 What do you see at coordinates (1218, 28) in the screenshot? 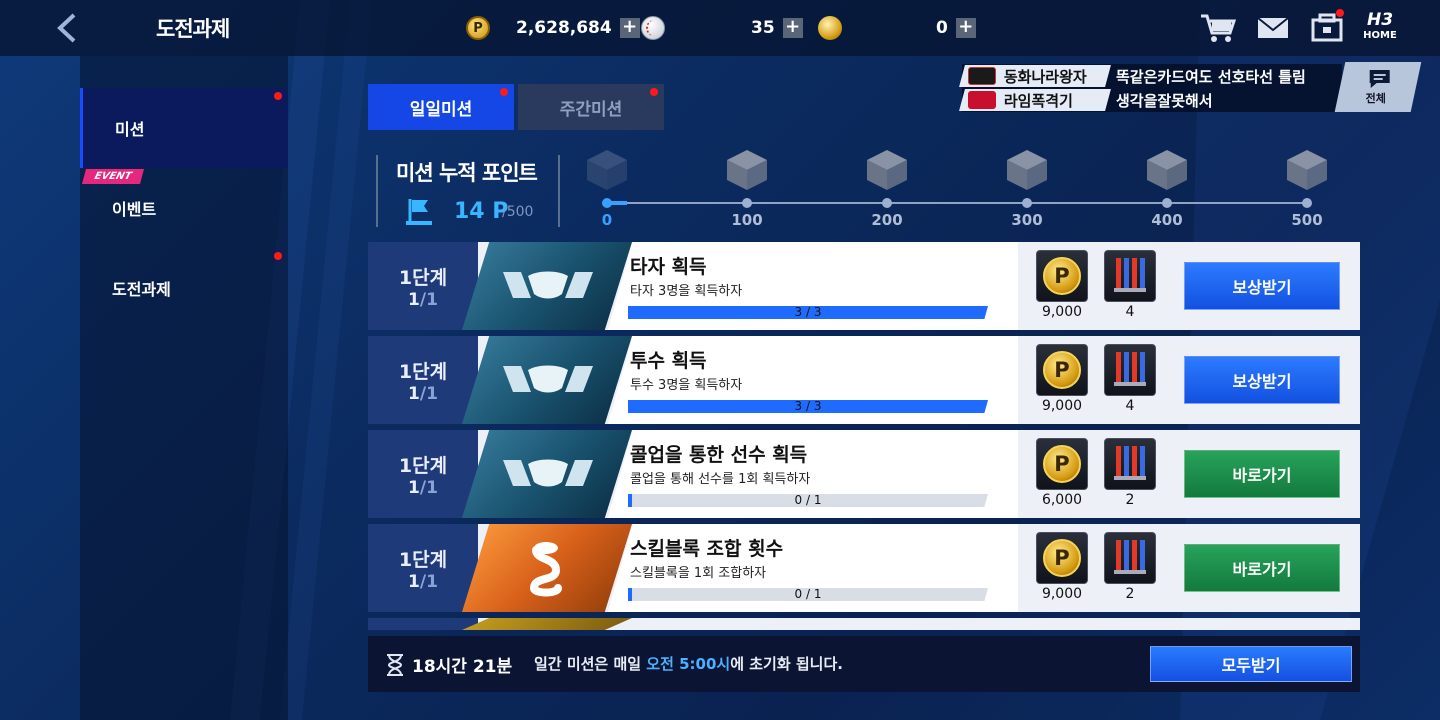
I see `shop-cart-icon` at bounding box center [1218, 28].